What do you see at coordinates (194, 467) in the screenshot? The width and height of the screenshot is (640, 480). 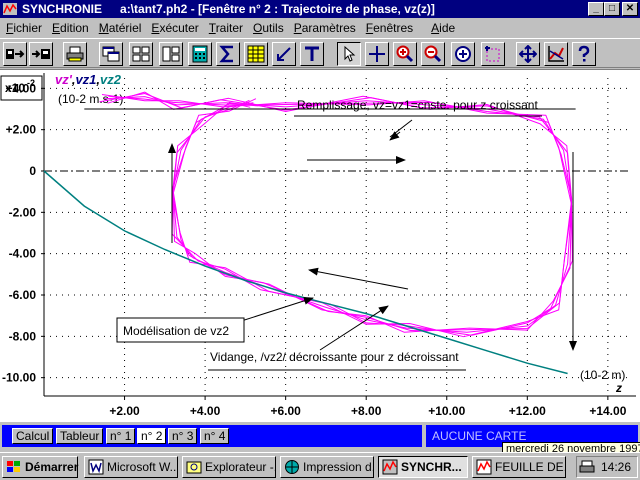 I see `explorer-icon` at bounding box center [194, 467].